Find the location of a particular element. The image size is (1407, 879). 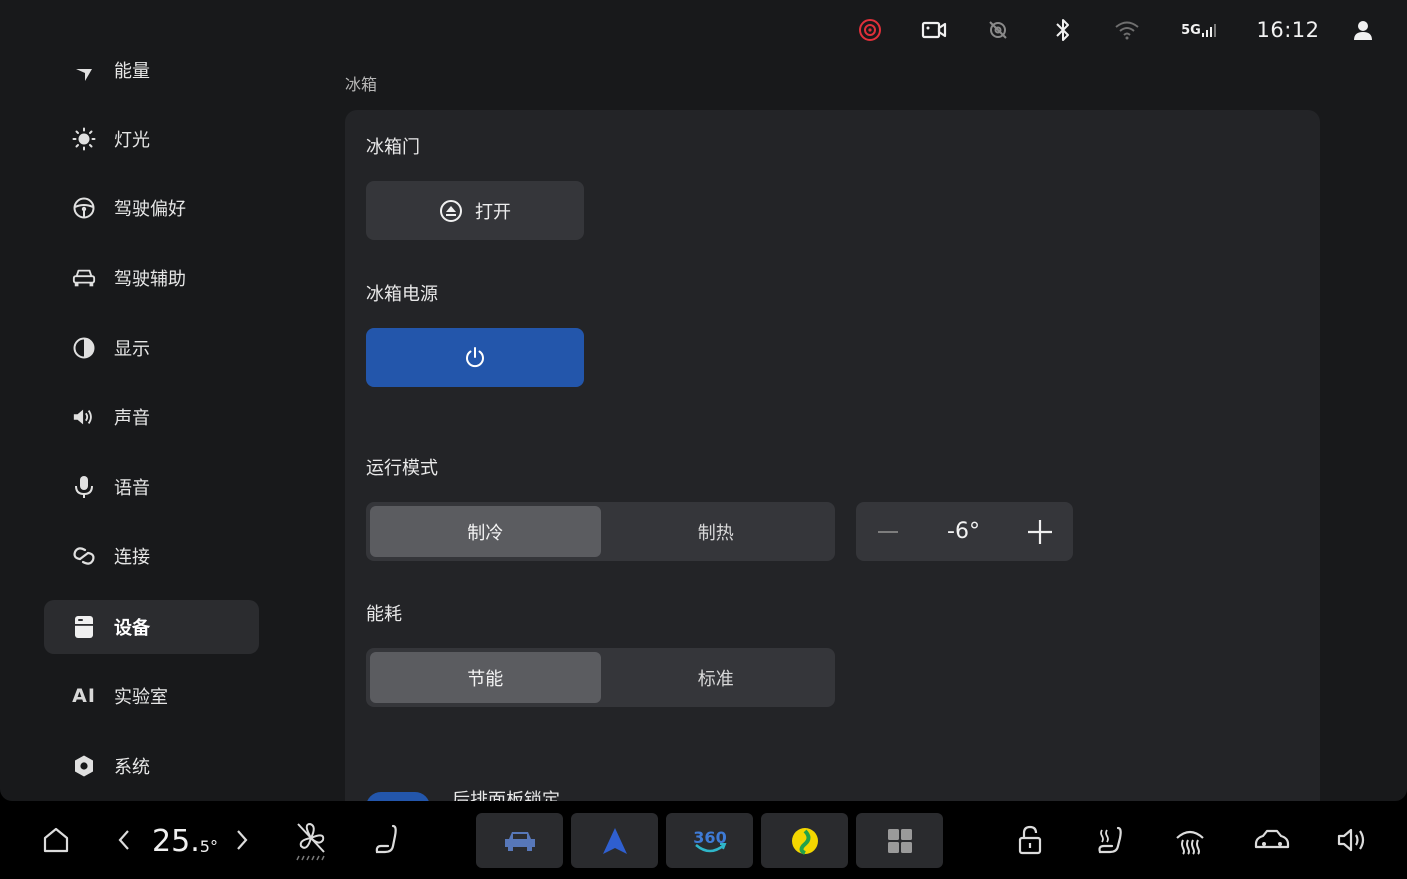

ai-icon: AI is located at coordinates (84, 696).